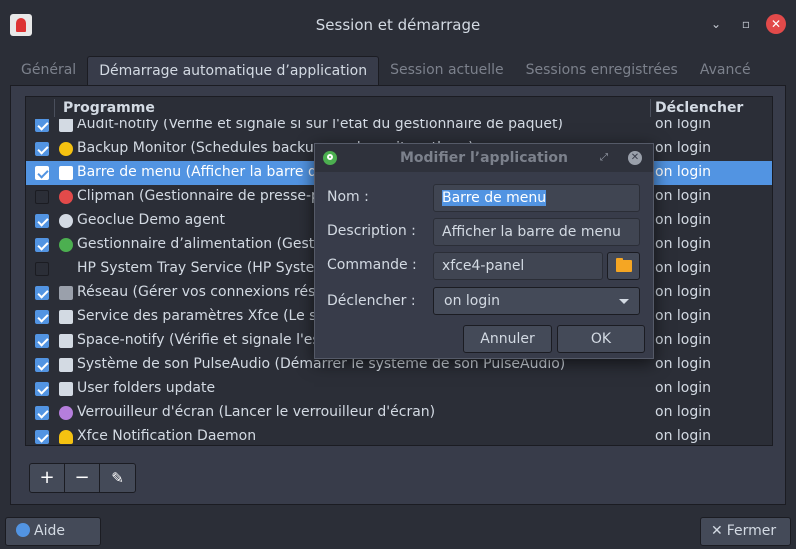 This screenshot has width=796, height=549. Describe the element at coordinates (66, 437) in the screenshot. I see `bell-icon` at that location.